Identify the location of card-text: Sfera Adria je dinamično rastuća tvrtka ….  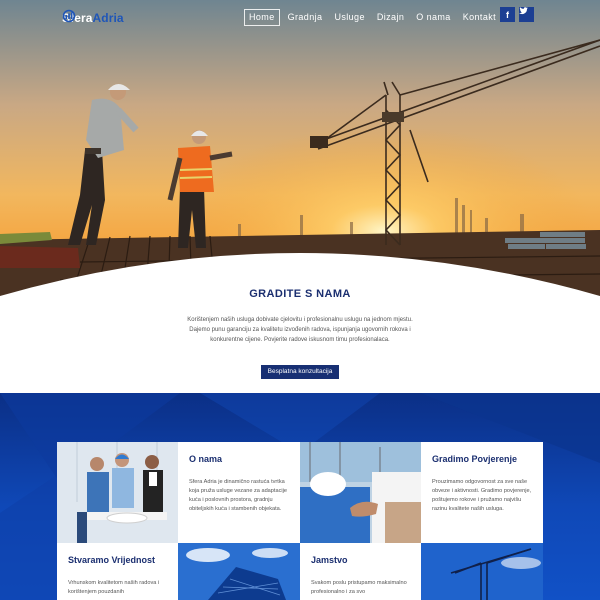
(238, 495).